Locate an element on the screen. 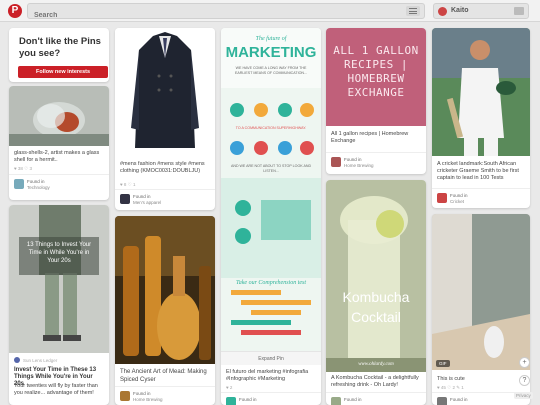 Image resolution: width=540 pixels, height=405 pixels. messages-icon is located at coordinates (519, 11).